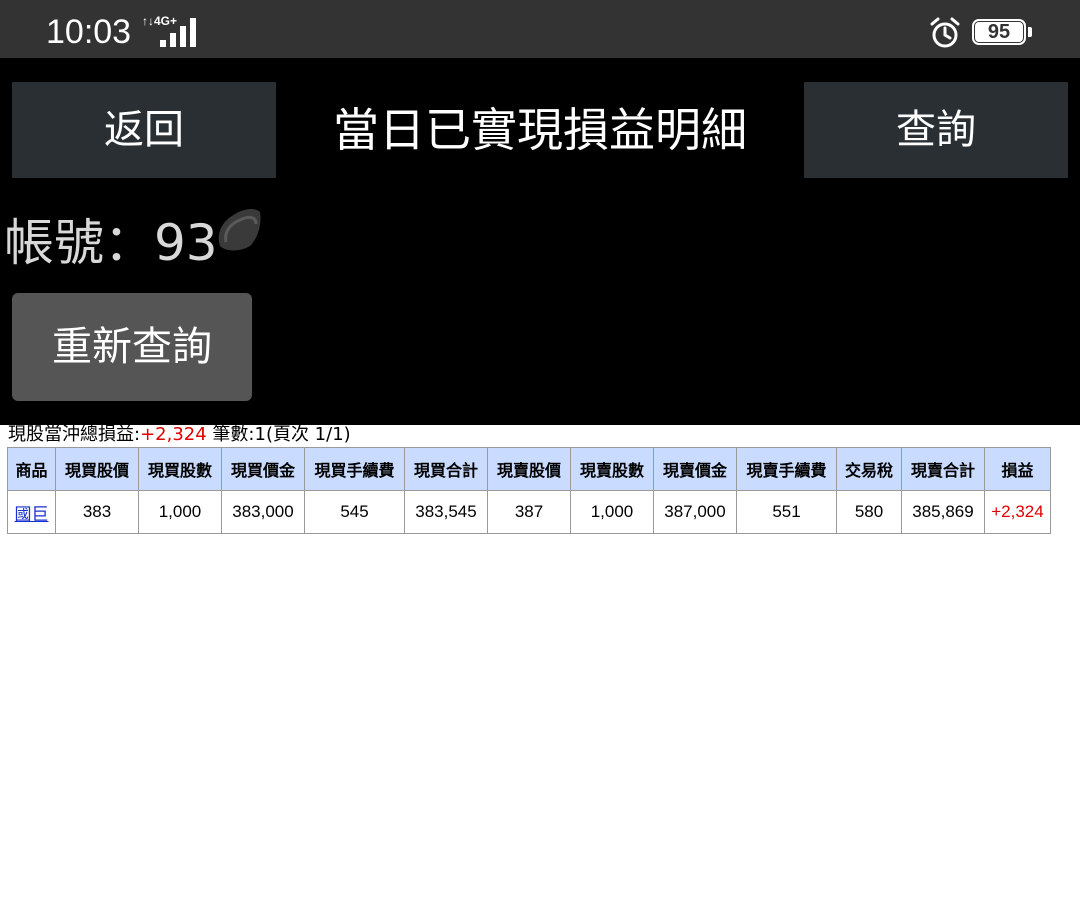 The image size is (1080, 907). Describe the element at coordinates (945, 32) in the screenshot. I see `alarm-icon` at that location.